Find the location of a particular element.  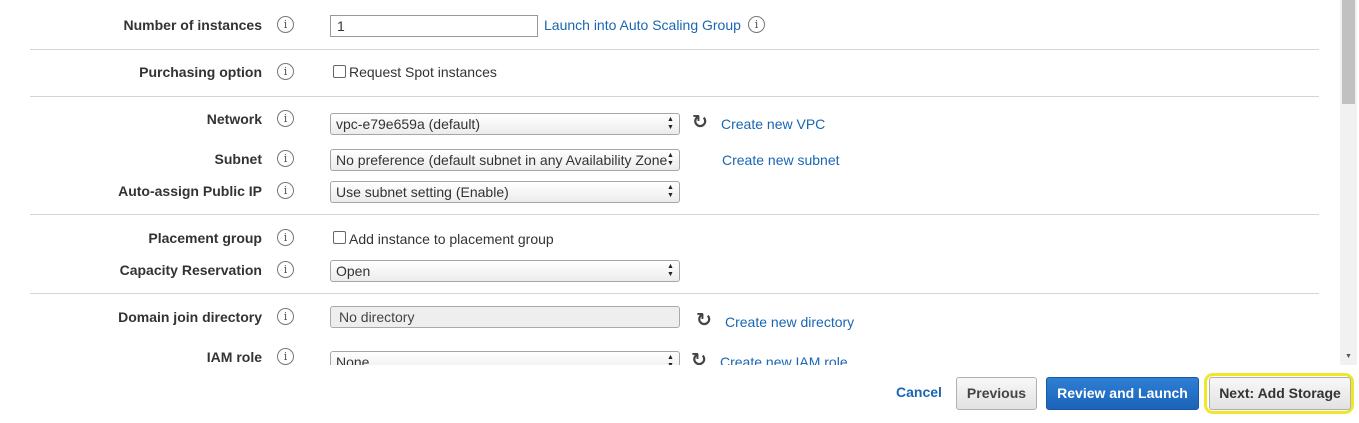

network-select: vpc-e79e659a (default) ▲ ▼ is located at coordinates (505, 124).